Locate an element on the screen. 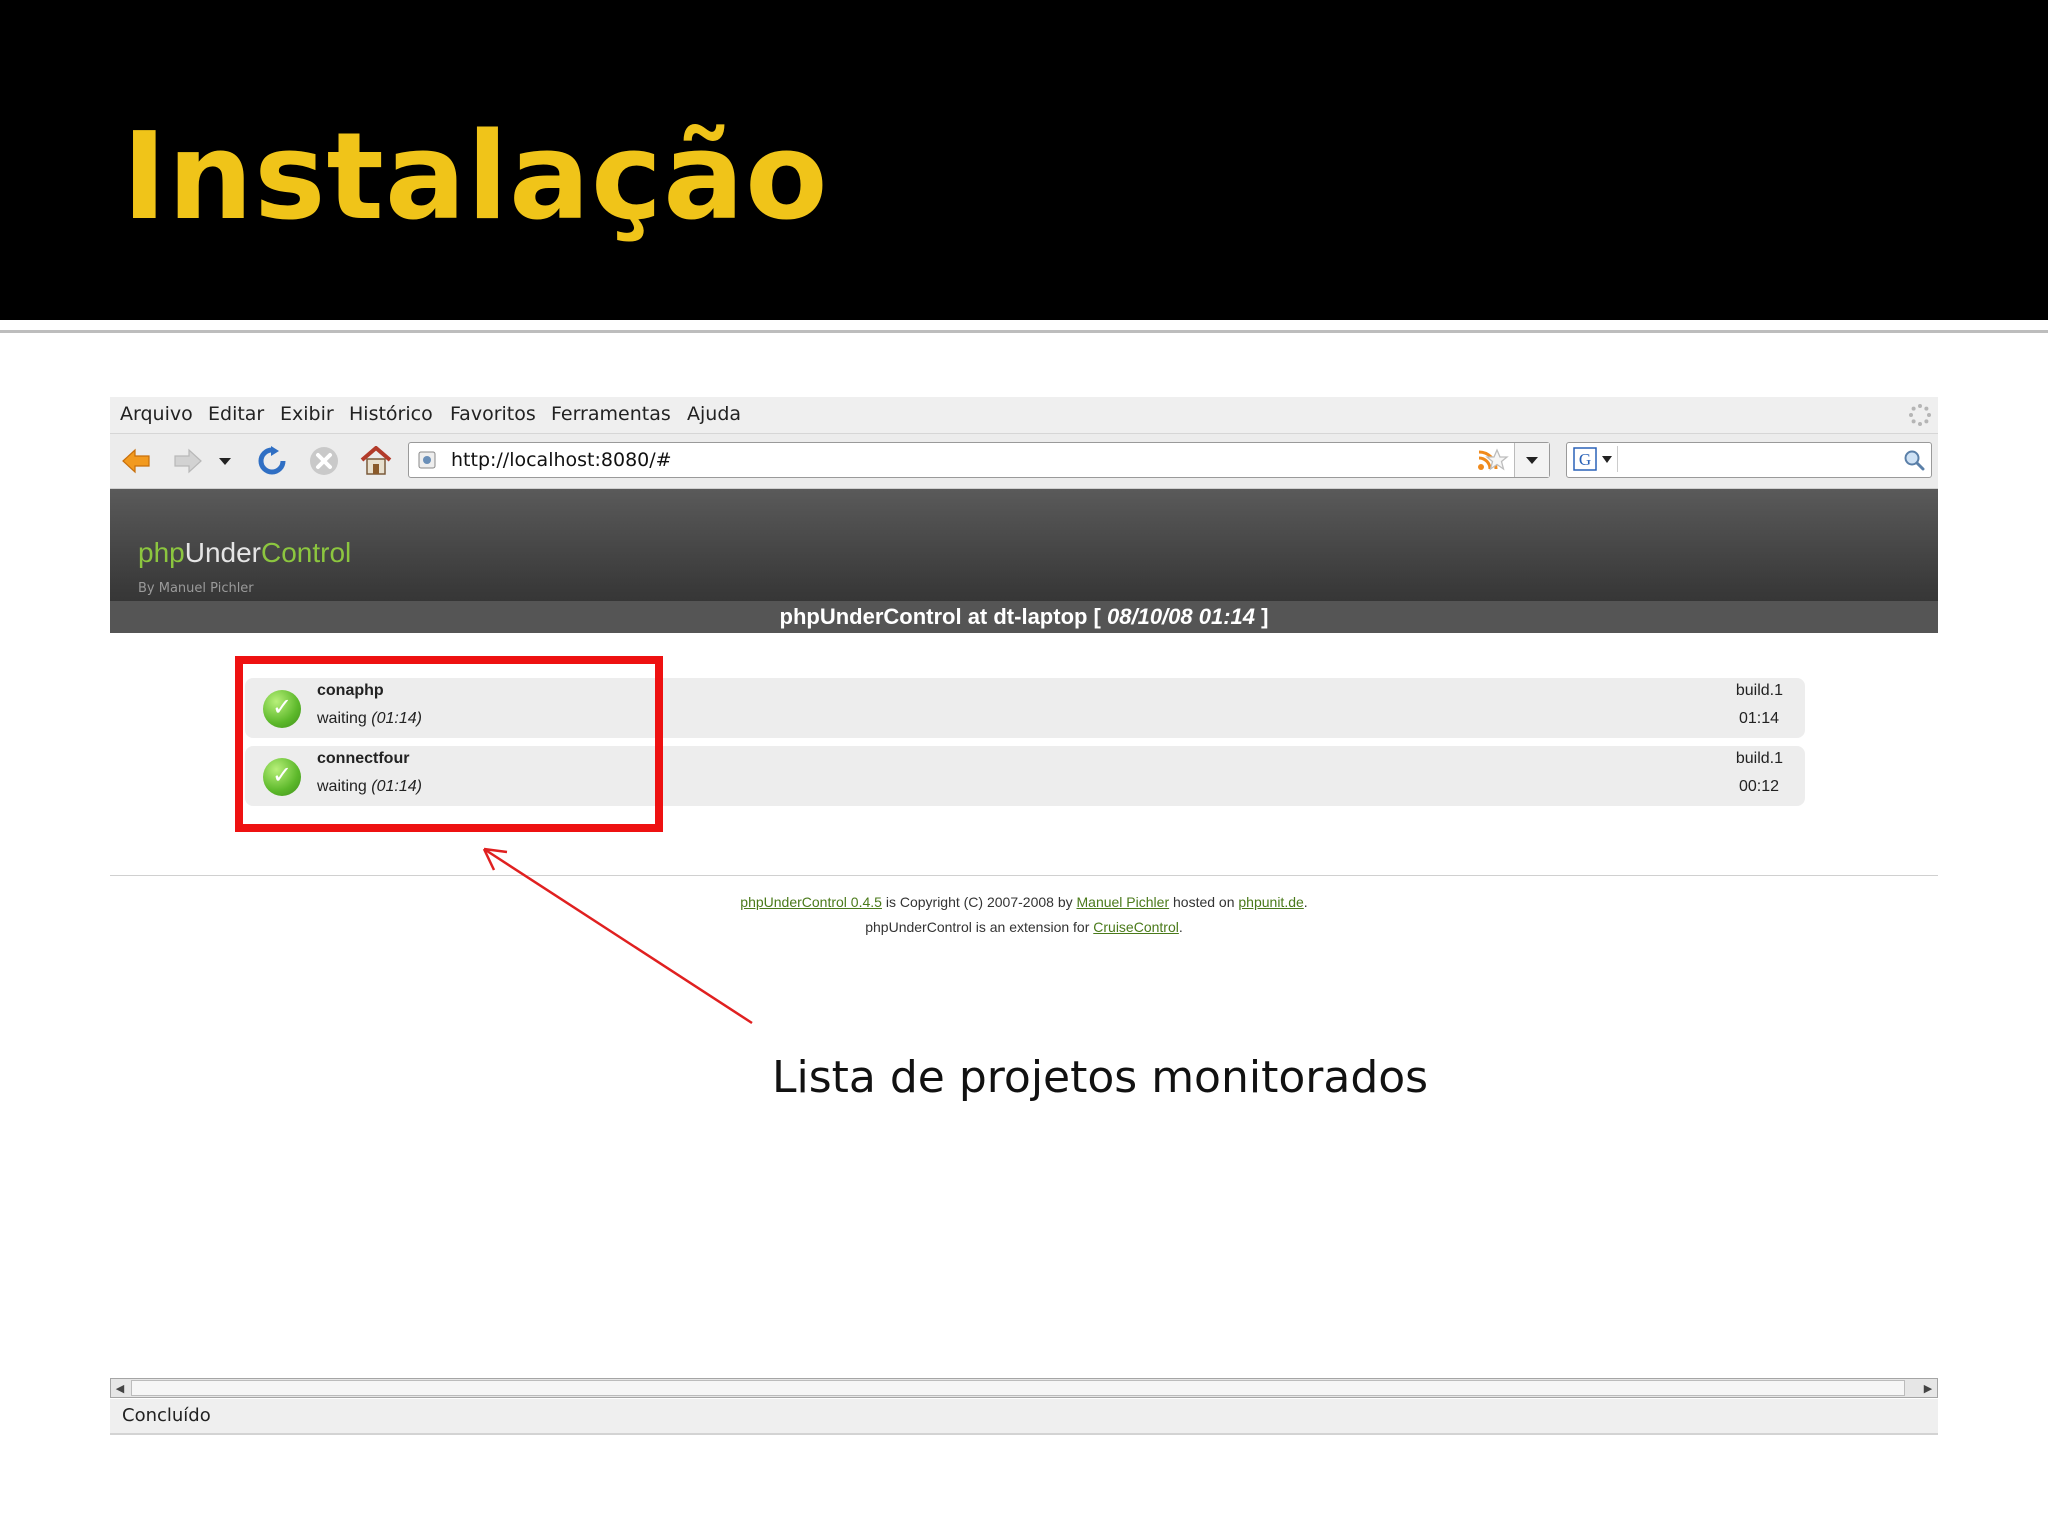  server-timestamp: 08/10/08 01:14 is located at coordinates (1181, 616).